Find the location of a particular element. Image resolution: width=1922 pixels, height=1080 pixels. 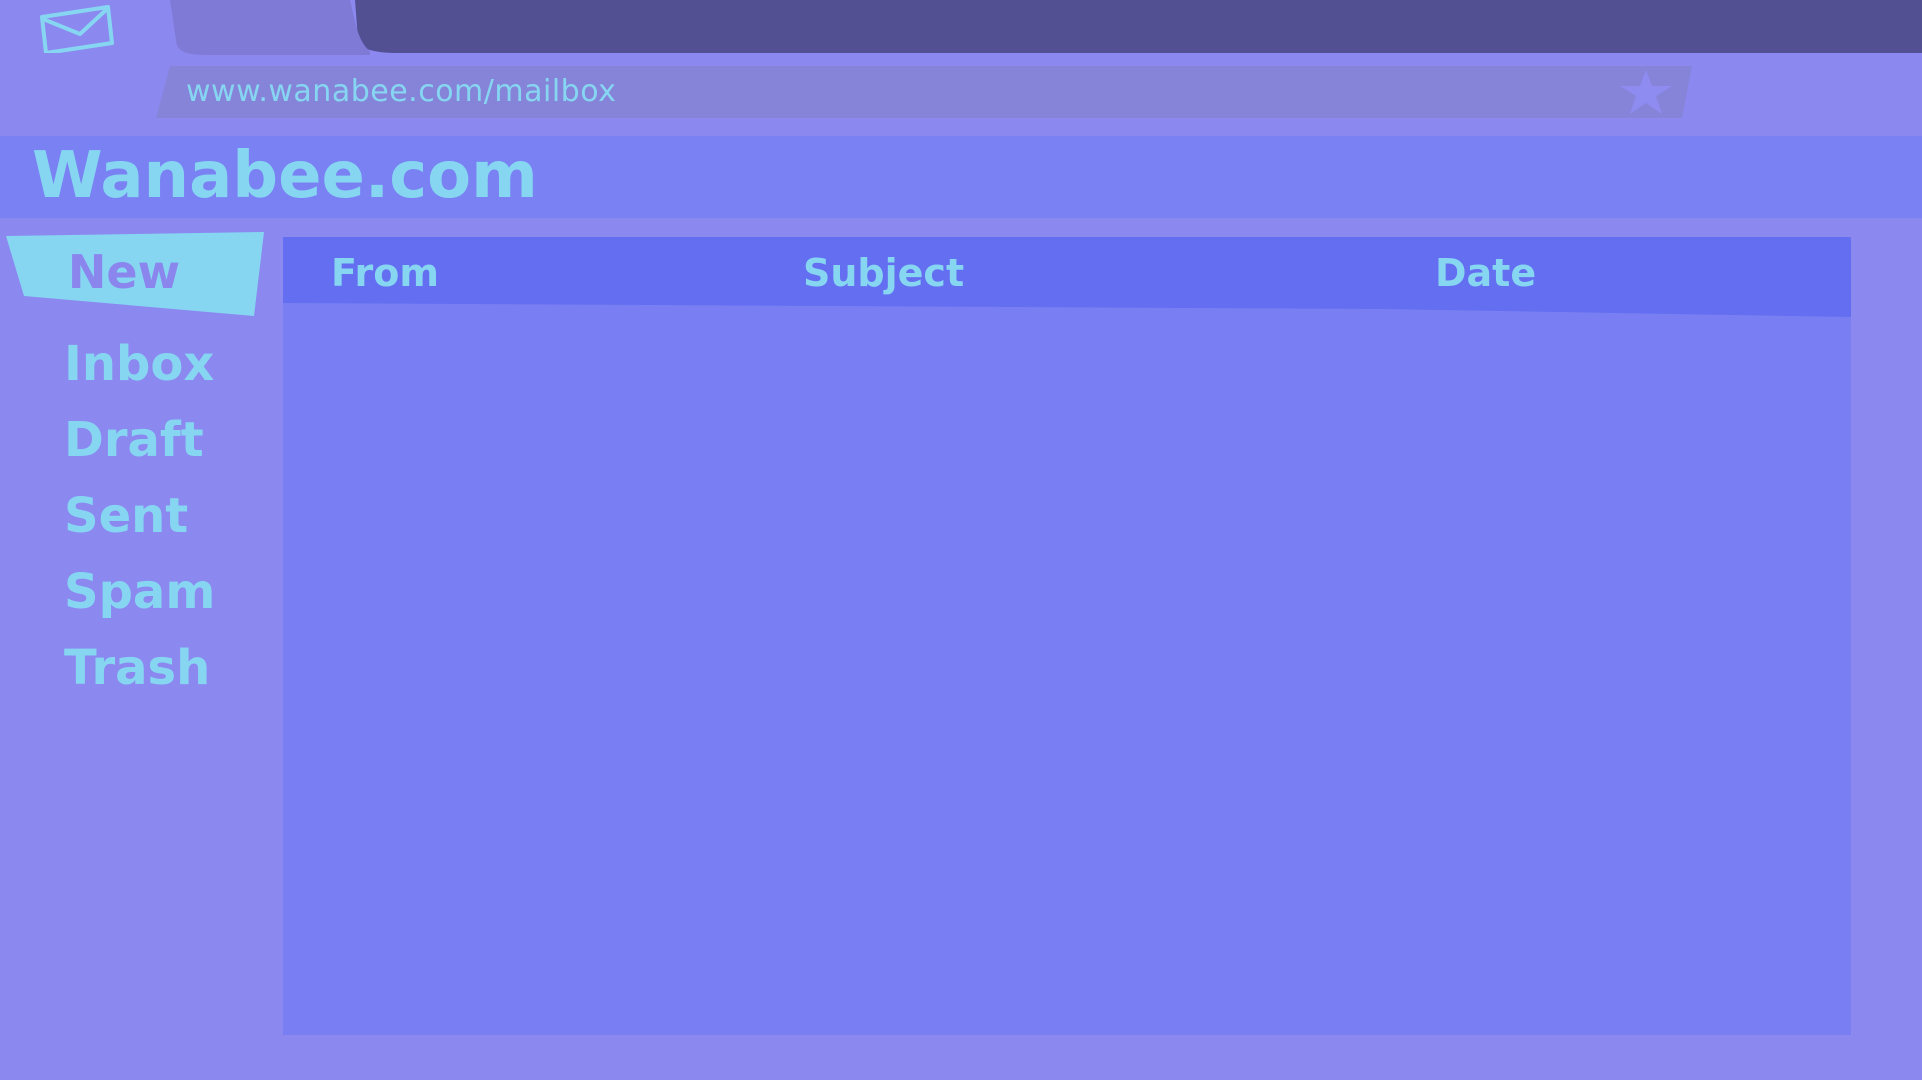

envelope-icon is located at coordinates (77, 30).